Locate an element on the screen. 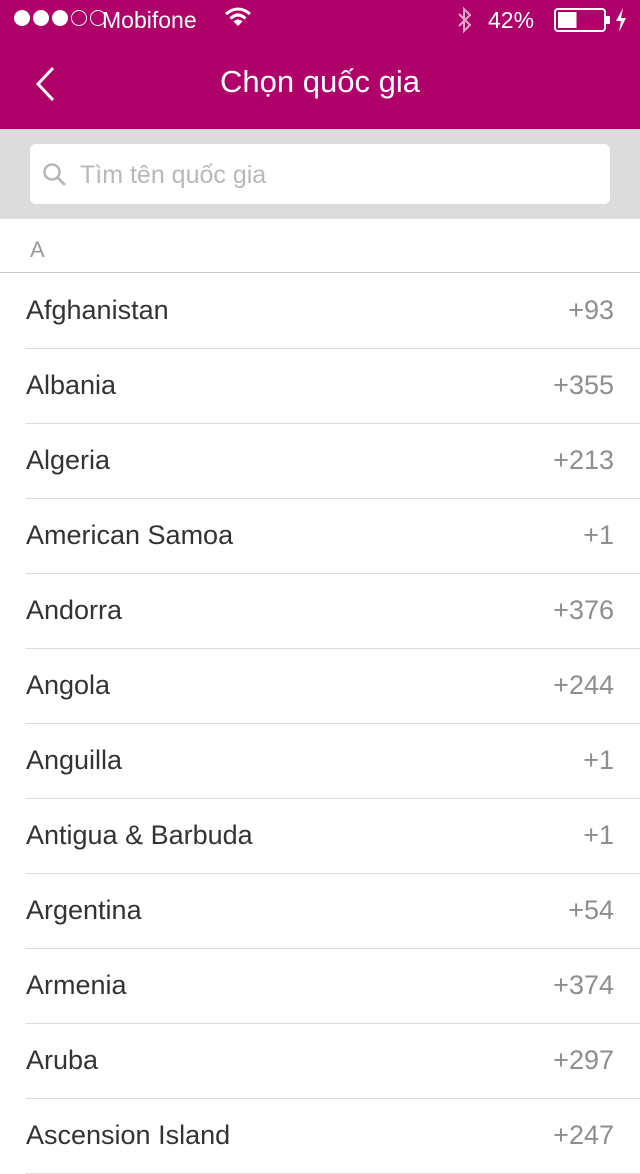 The height and width of the screenshot is (1174, 640). section-letter: A is located at coordinates (37, 249).